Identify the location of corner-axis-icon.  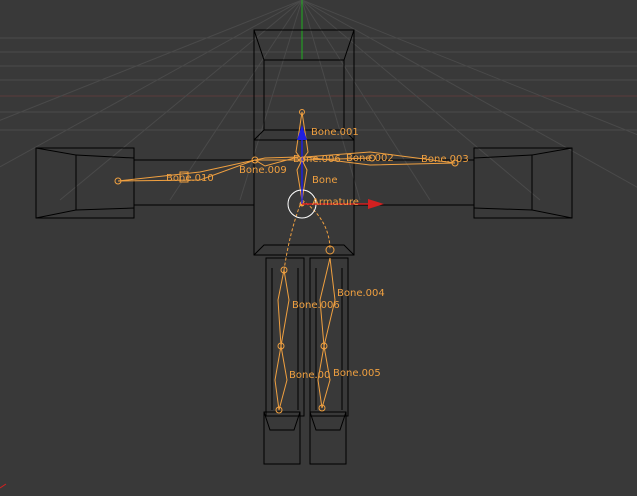
(3, 486).